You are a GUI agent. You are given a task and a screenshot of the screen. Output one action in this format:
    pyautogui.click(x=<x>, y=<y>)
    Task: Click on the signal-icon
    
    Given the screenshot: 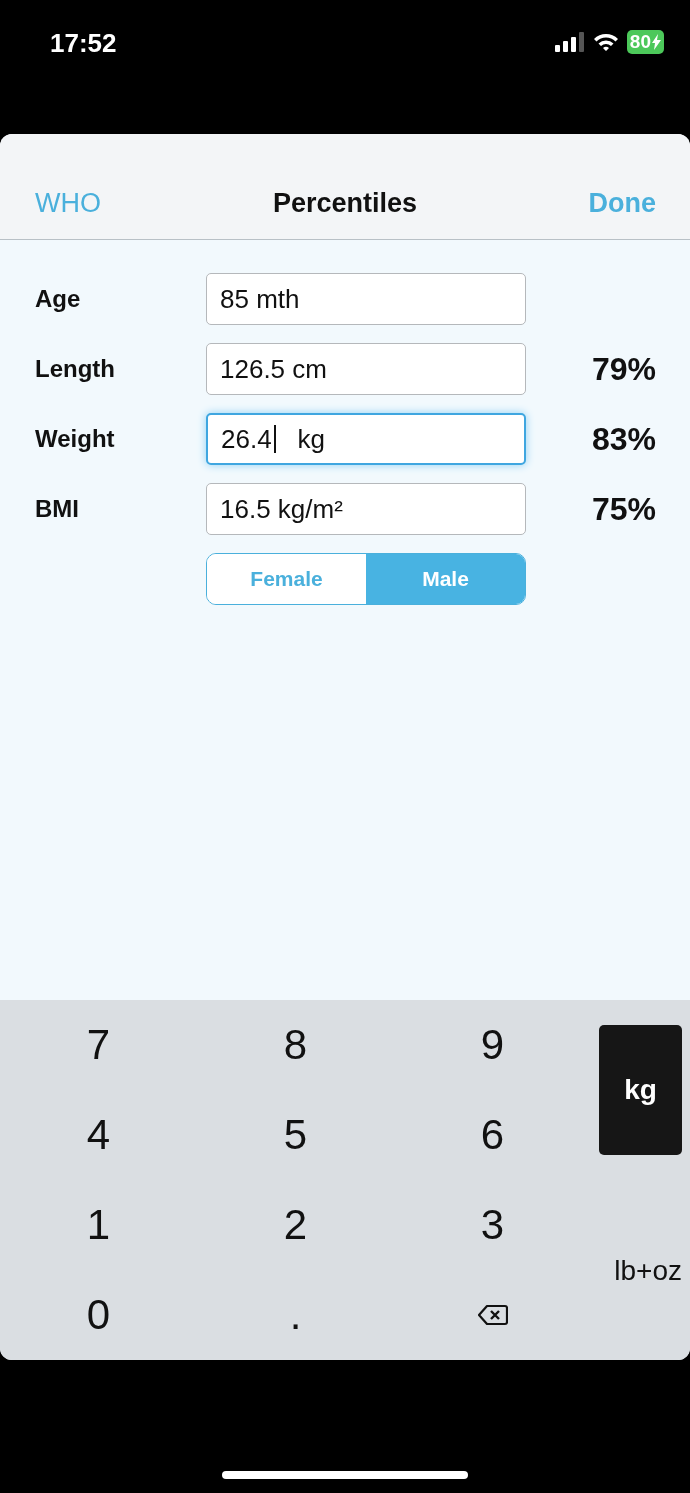 What is the action you would take?
    pyautogui.click(x=569, y=42)
    